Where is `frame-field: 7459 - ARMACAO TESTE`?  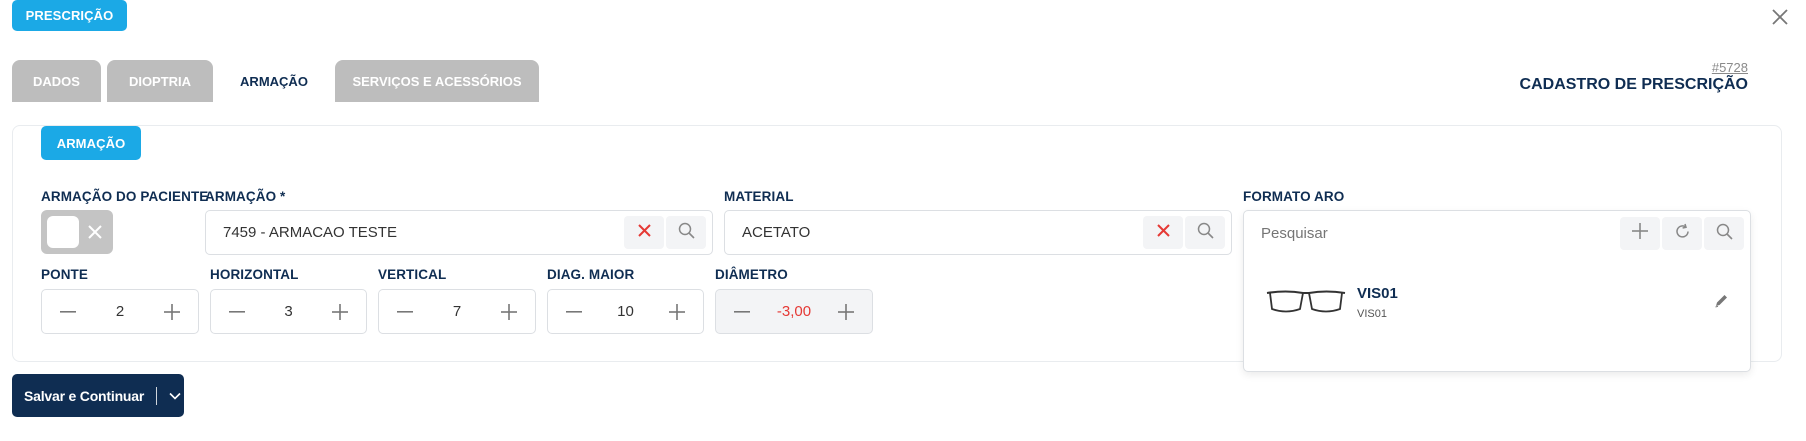 frame-field: 7459 - ARMACAO TESTE is located at coordinates (459, 232).